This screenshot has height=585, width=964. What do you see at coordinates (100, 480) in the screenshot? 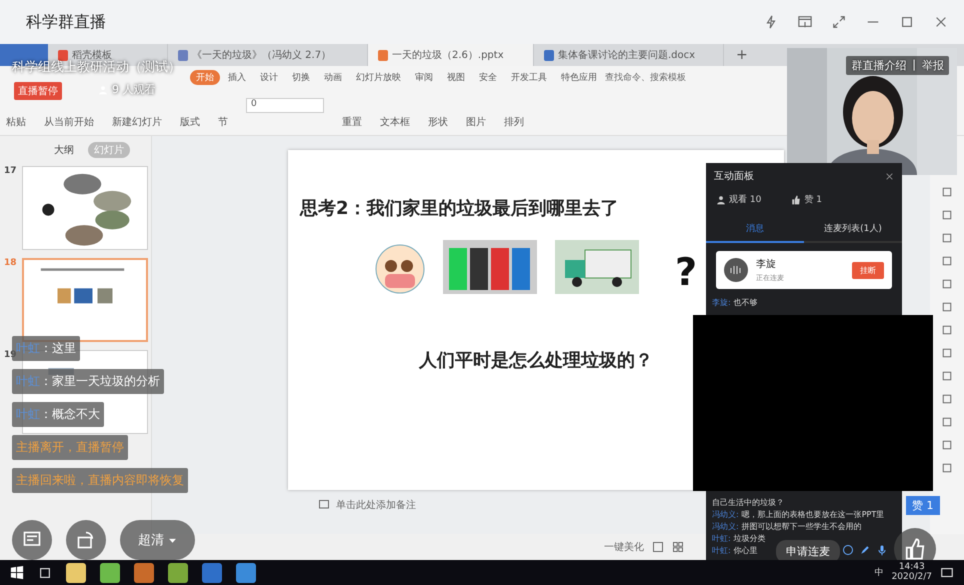
I see `system-toast: 主播回来啦，直播内容即将恢复` at bounding box center [100, 480].